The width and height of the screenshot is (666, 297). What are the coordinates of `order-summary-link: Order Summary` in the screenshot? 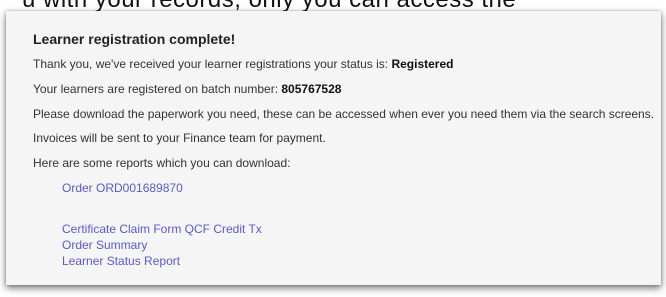 It's located at (104, 245).